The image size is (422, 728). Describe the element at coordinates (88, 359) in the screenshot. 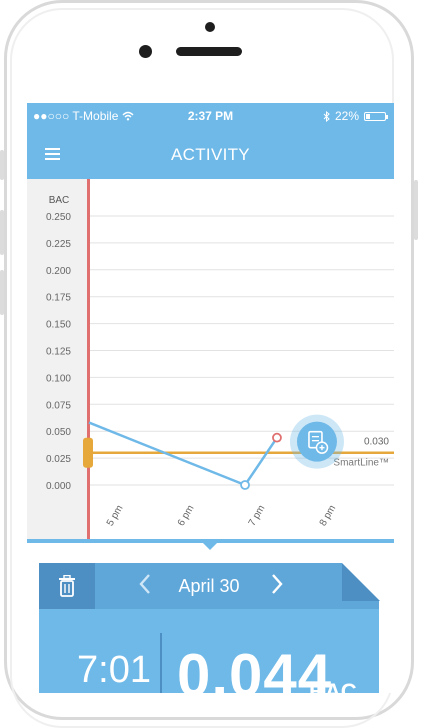

I see `now-indicator-line` at that location.